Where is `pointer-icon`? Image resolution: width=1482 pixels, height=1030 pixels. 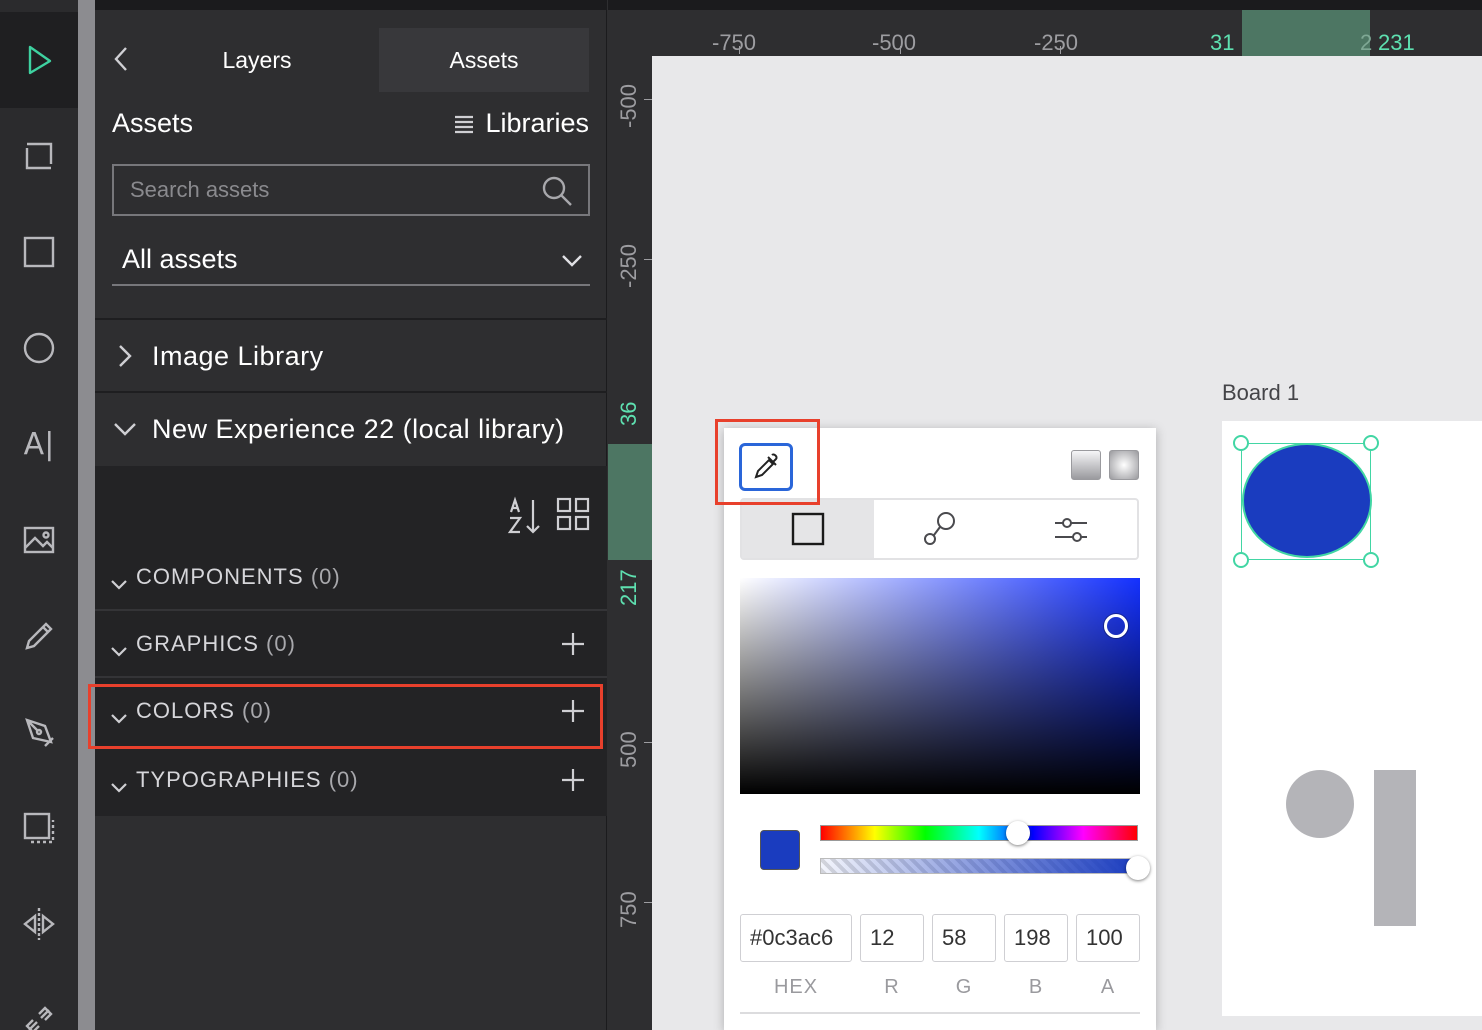
pointer-icon is located at coordinates (40, 60).